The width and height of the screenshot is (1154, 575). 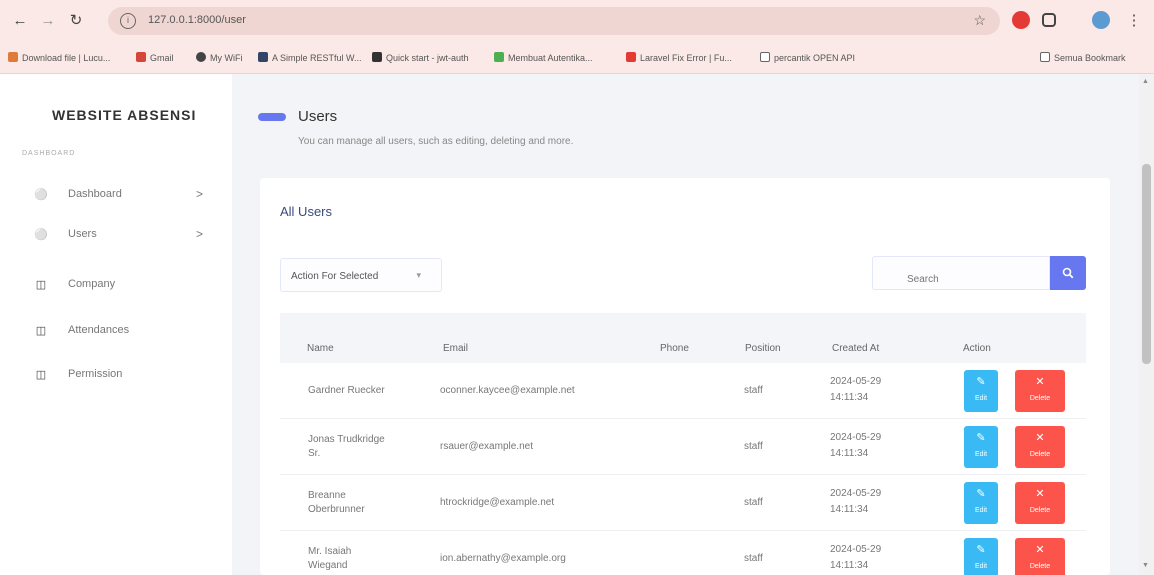 I want to click on globe-icon, so click(x=201, y=57).